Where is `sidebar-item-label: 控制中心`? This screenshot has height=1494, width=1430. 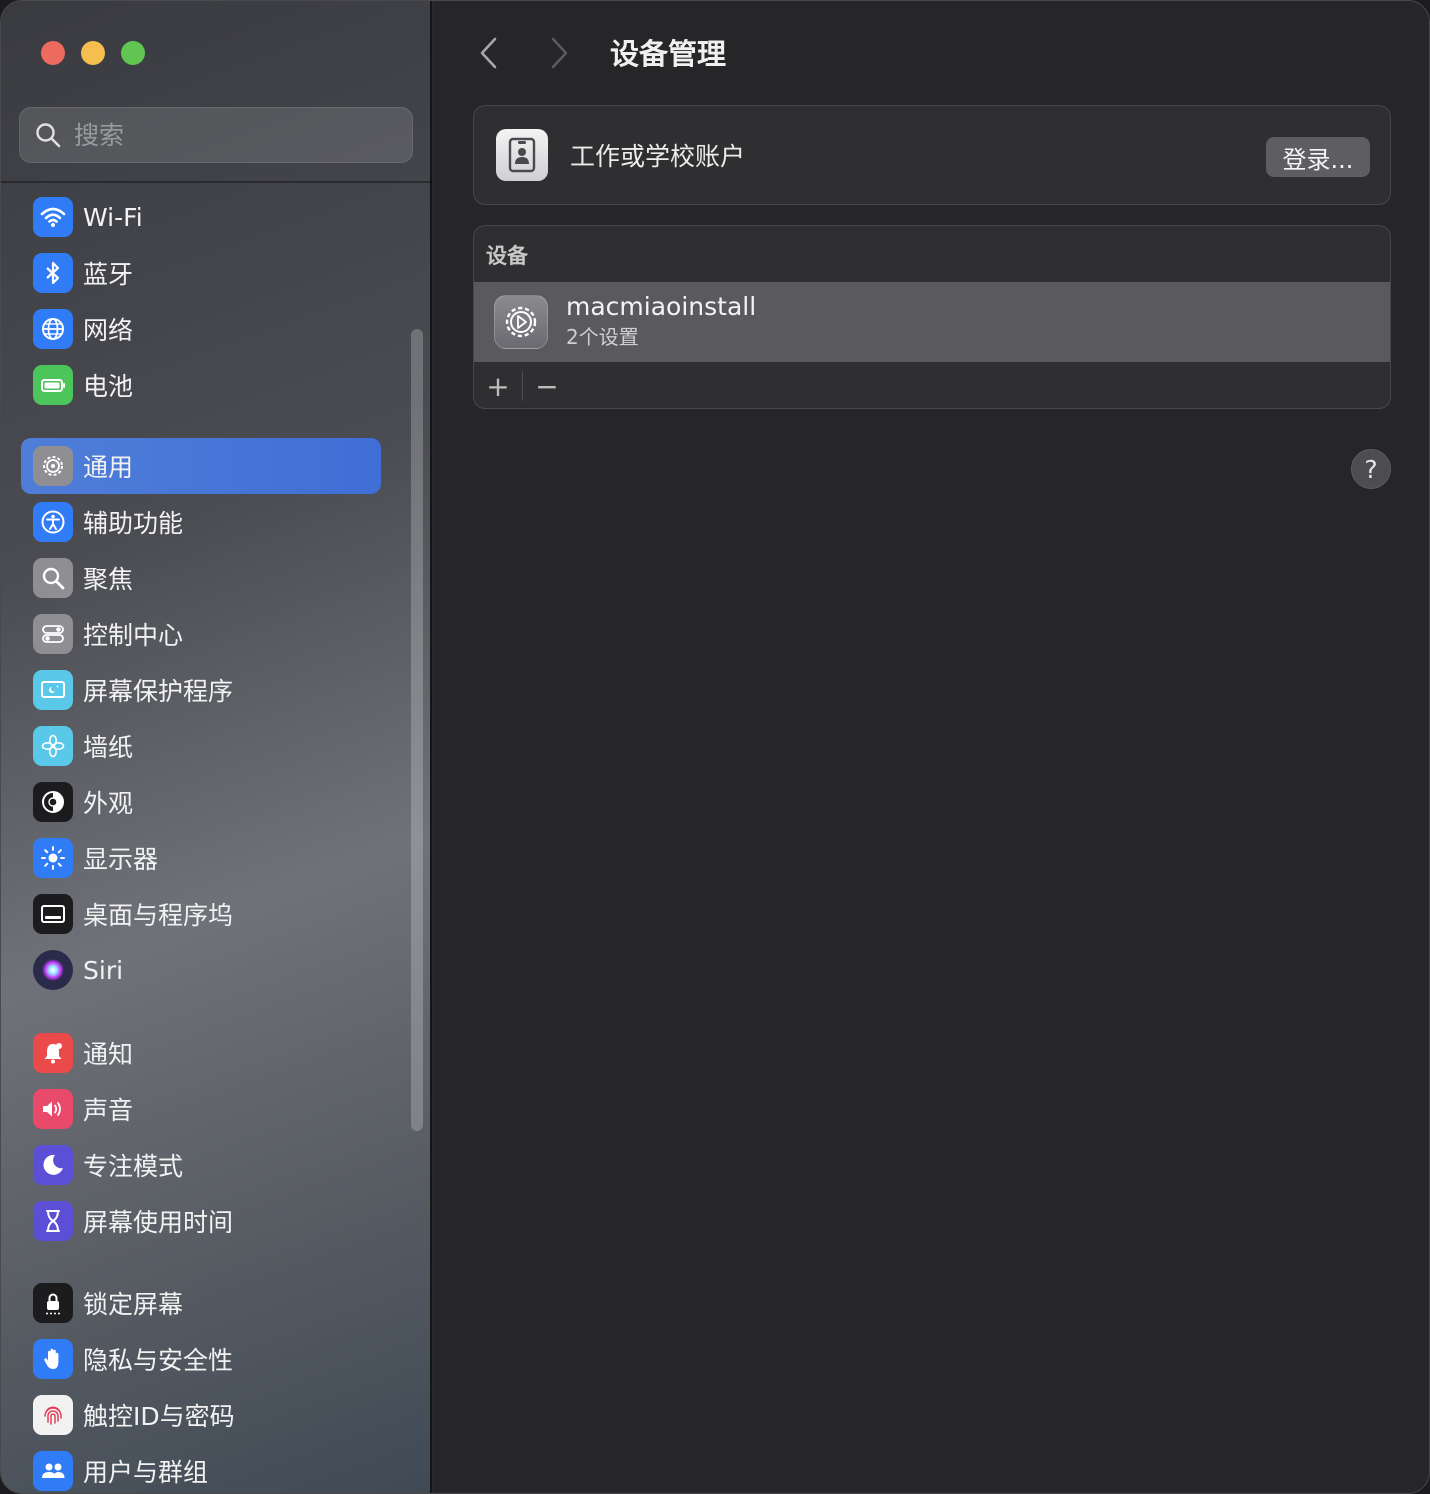 sidebar-item-label: 控制中心 is located at coordinates (133, 635).